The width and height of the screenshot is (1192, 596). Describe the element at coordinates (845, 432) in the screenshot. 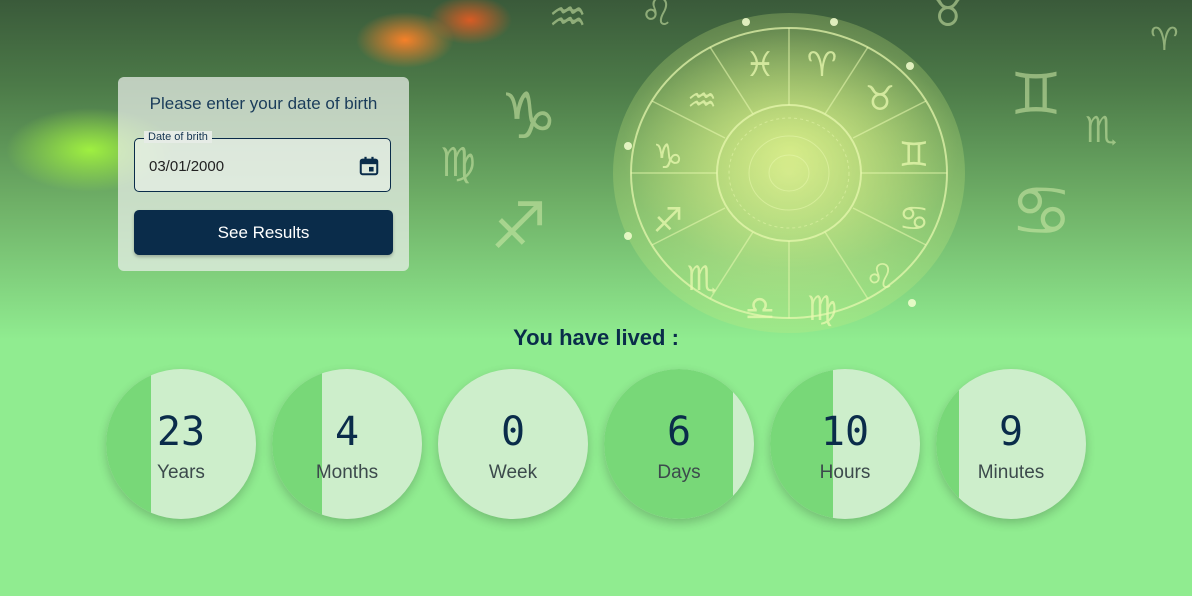

I see `hours-value: 10` at that location.